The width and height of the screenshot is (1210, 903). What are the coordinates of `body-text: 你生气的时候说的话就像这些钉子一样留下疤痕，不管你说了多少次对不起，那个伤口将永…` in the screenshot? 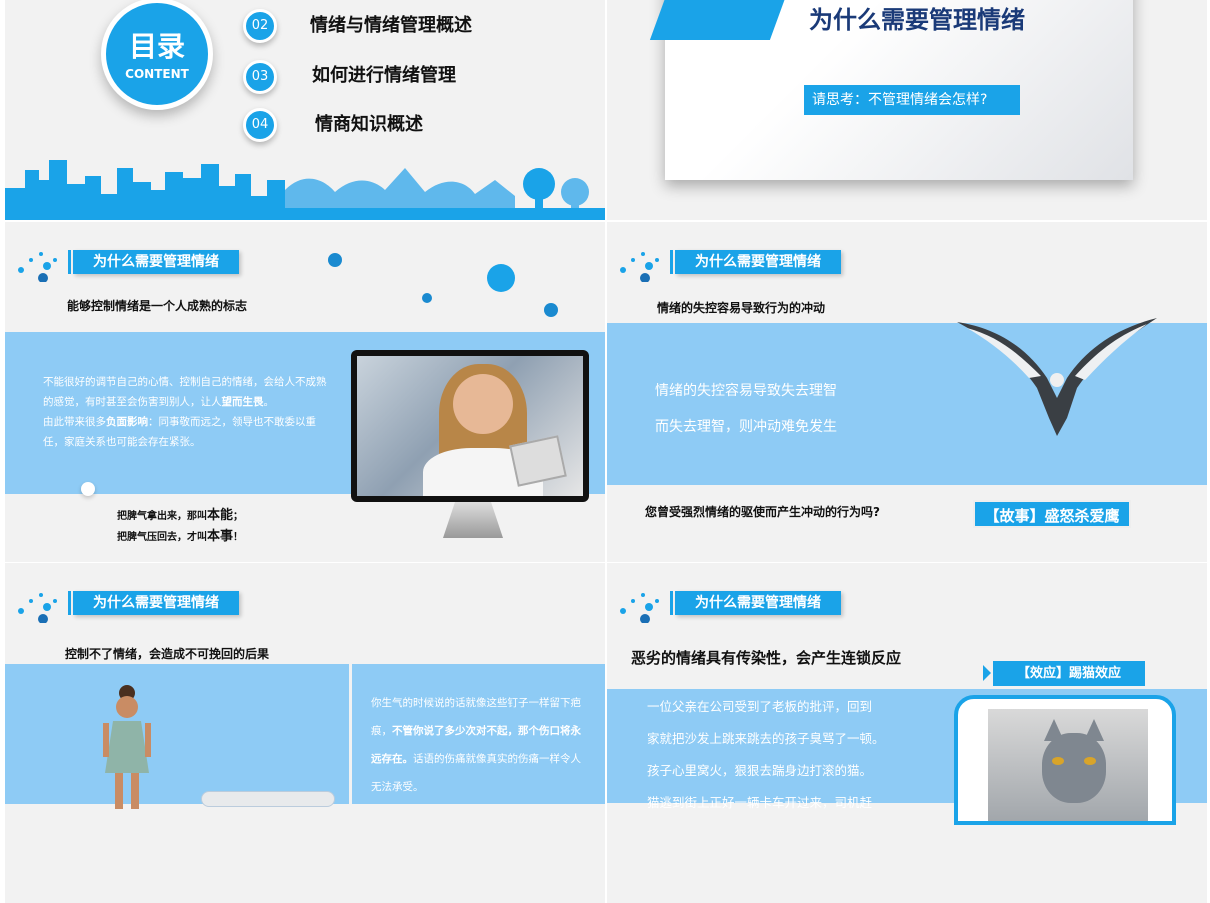 It's located at (476, 745).